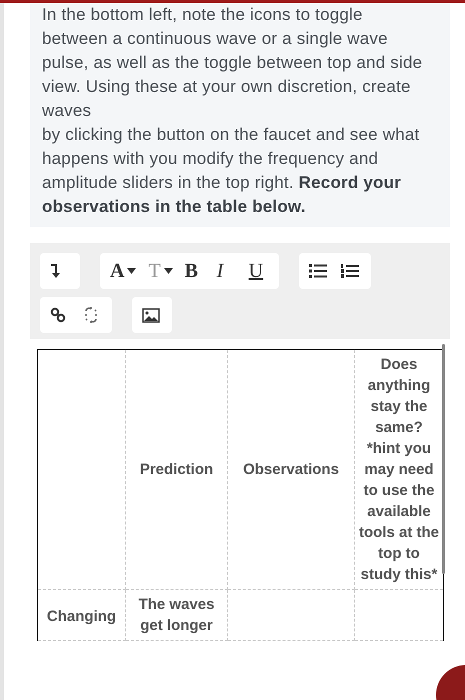  I want to click on table-cell: Changing, so click(82, 615).